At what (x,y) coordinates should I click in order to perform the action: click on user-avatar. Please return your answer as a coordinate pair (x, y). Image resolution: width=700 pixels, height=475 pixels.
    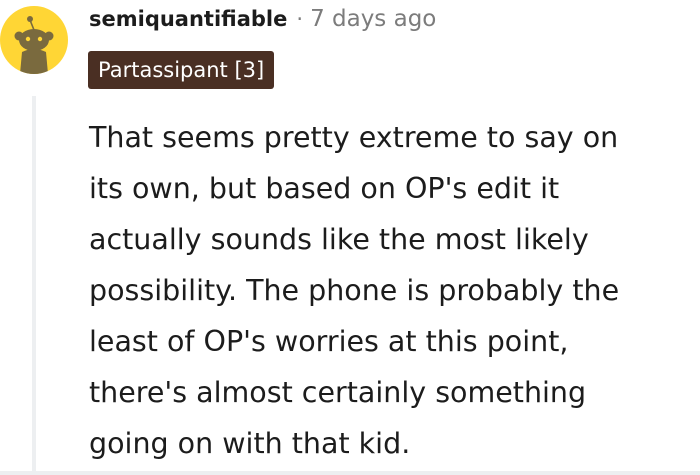
    Looking at the image, I should click on (34, 40).